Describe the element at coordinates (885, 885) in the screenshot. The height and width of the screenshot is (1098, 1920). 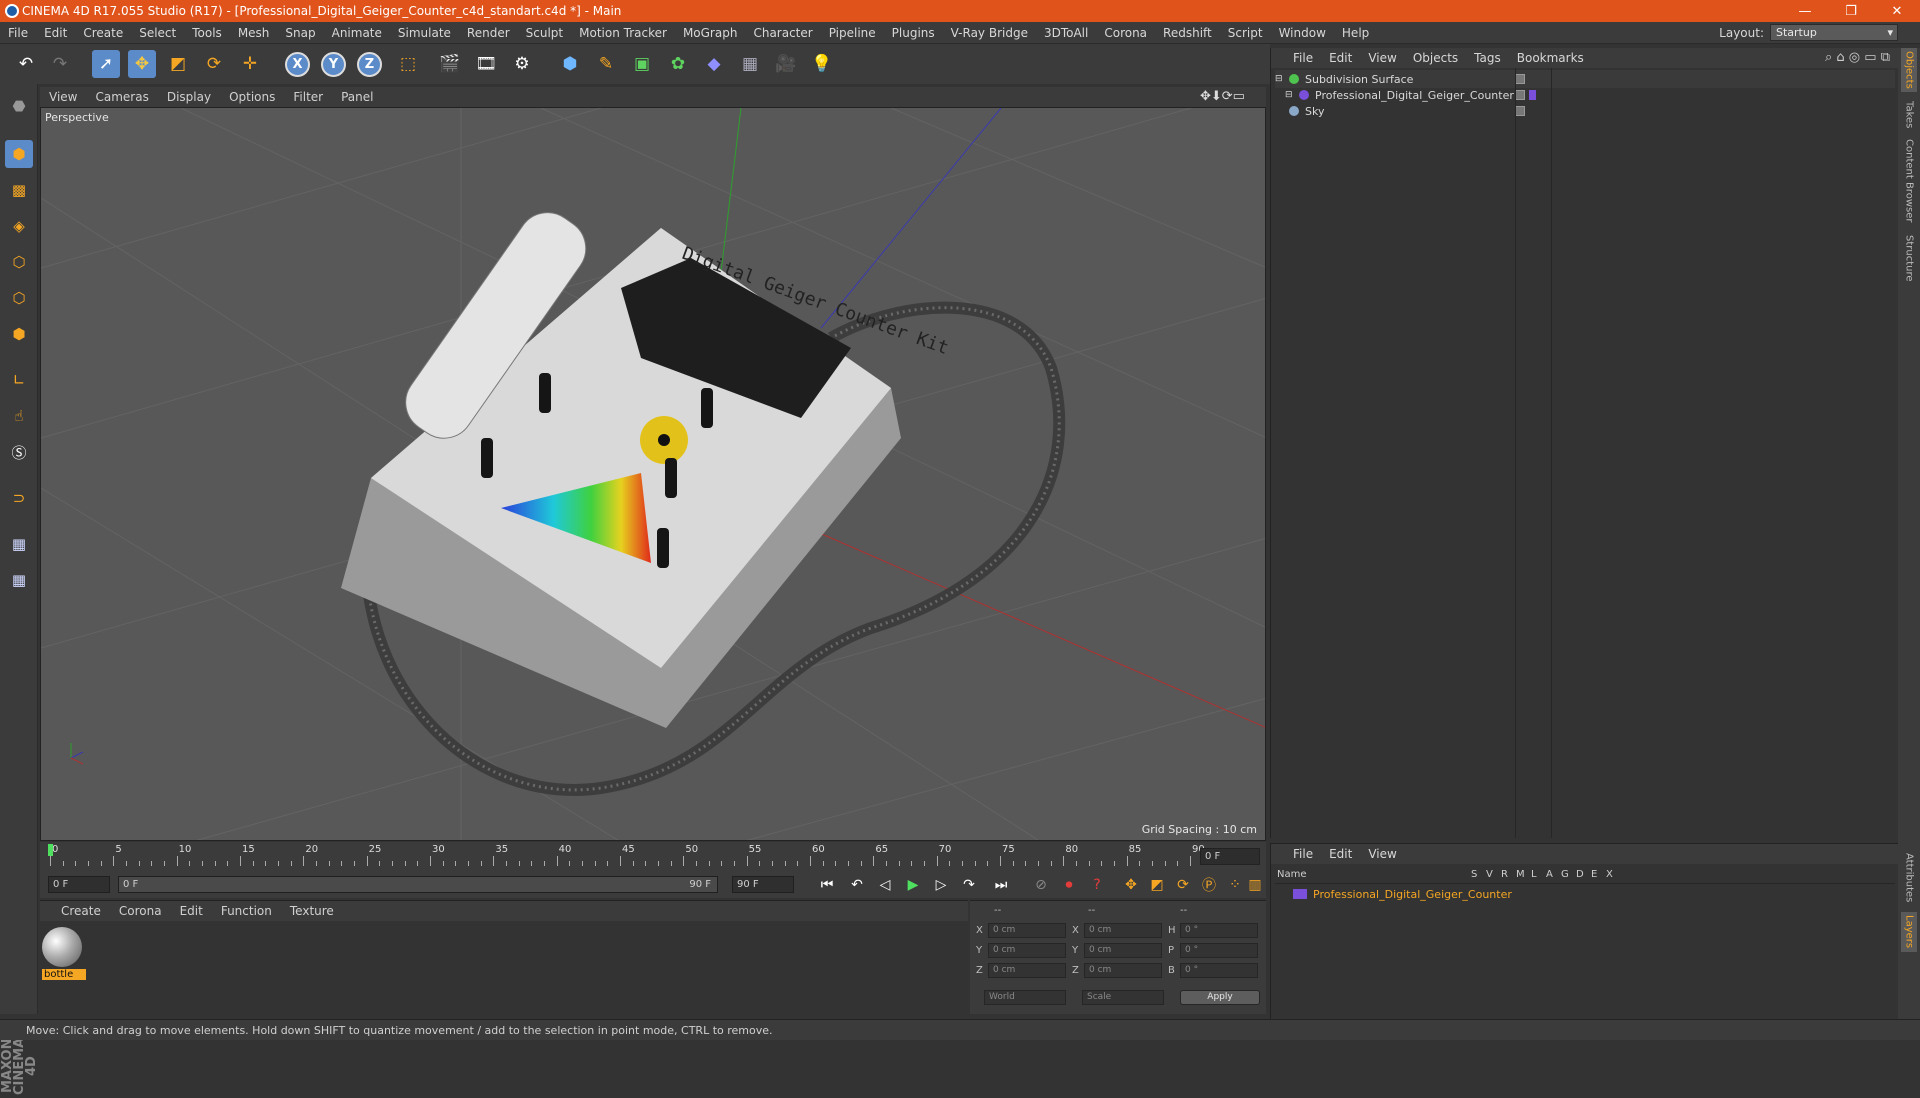
I see `previous-frame-icon: ◁` at that location.